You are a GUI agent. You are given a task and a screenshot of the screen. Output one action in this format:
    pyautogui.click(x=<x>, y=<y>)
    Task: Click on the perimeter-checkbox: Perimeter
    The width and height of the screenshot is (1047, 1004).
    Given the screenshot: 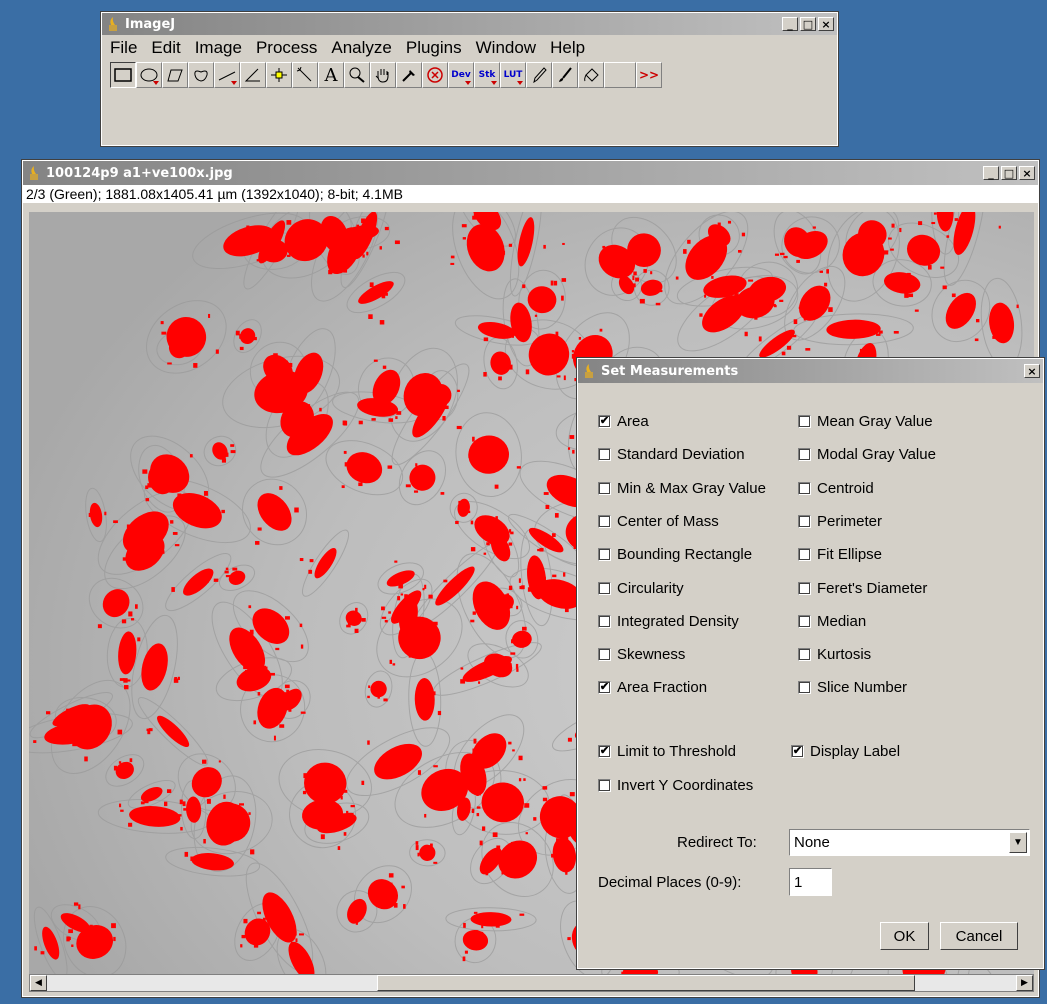 What is the action you would take?
    pyautogui.click(x=840, y=521)
    